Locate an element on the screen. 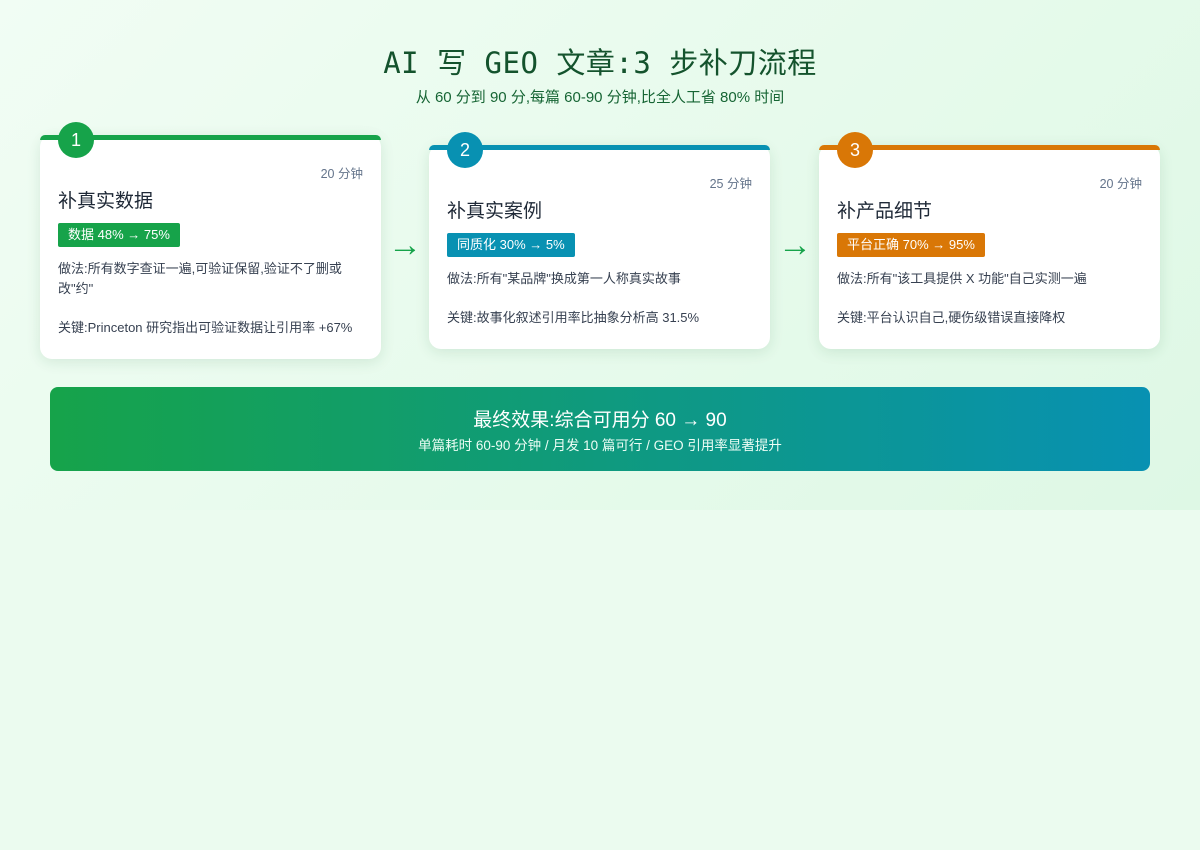 This screenshot has height=850, width=1200. flow-arrow-1: → is located at coordinates (405, 245).